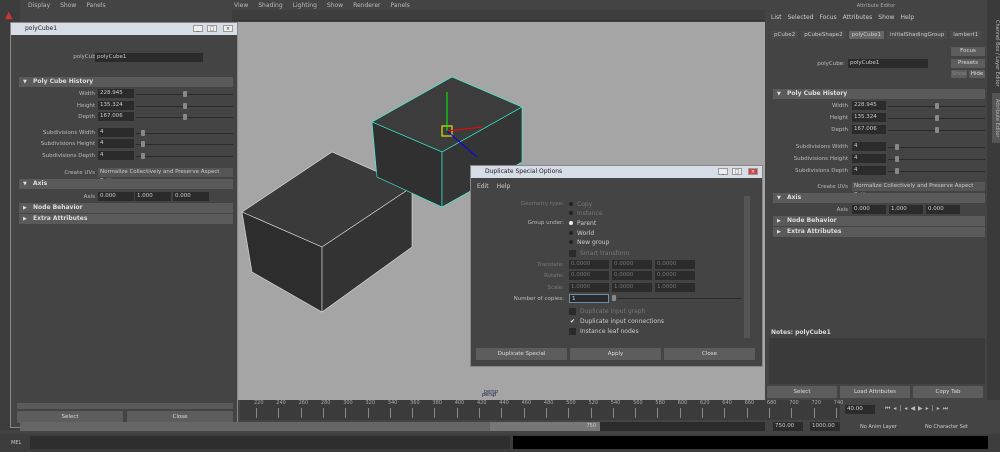  I want to click on range-end-field: 1000.00, so click(825, 426).